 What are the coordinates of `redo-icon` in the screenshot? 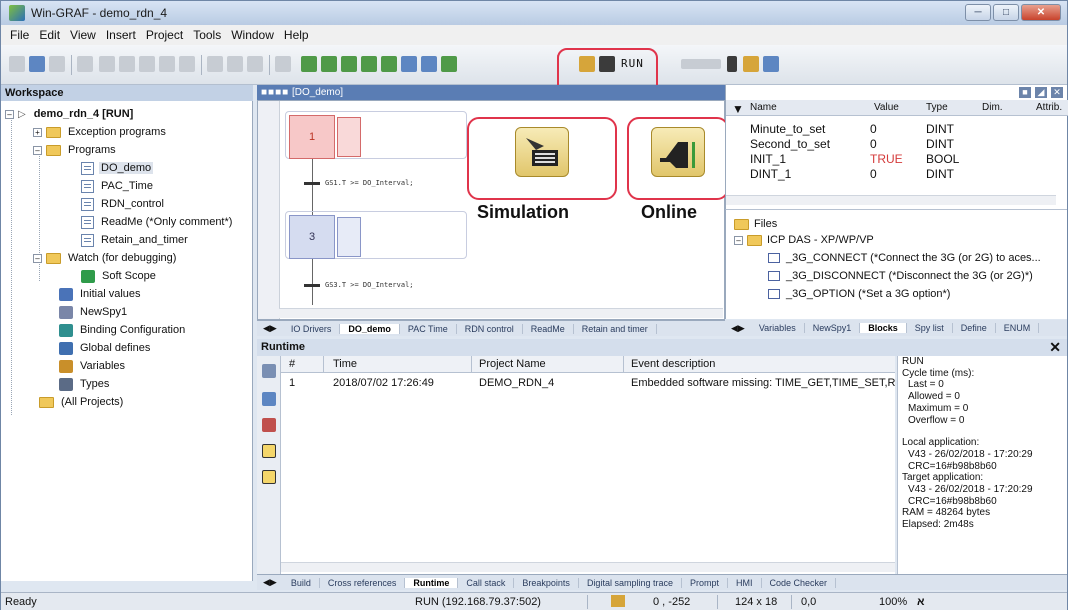 It's located at (235, 64).